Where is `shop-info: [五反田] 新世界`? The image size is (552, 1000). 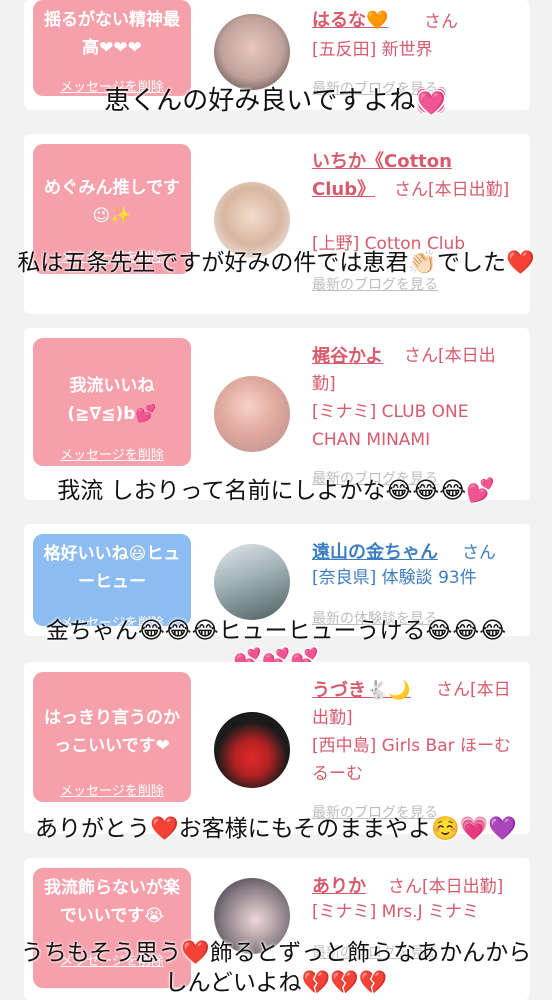
shop-info: [五反田] 新世界 is located at coordinates (372, 50).